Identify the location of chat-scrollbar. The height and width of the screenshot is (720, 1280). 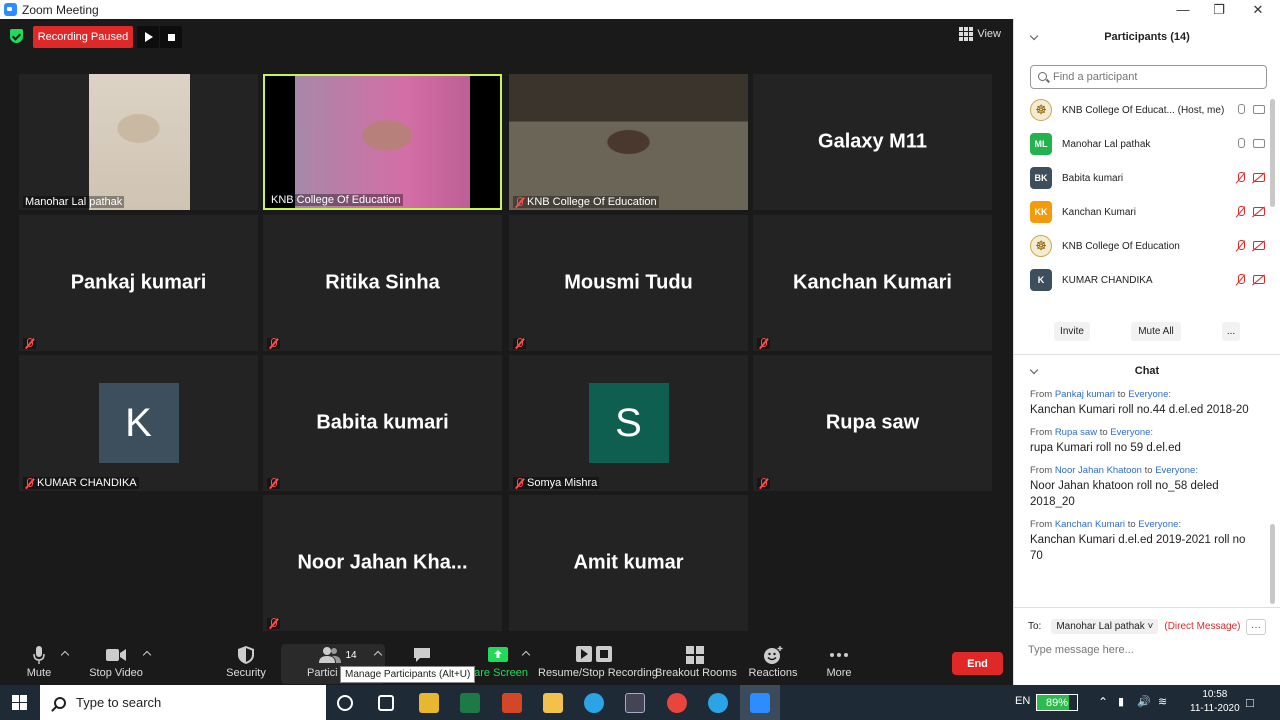
(1272, 564).